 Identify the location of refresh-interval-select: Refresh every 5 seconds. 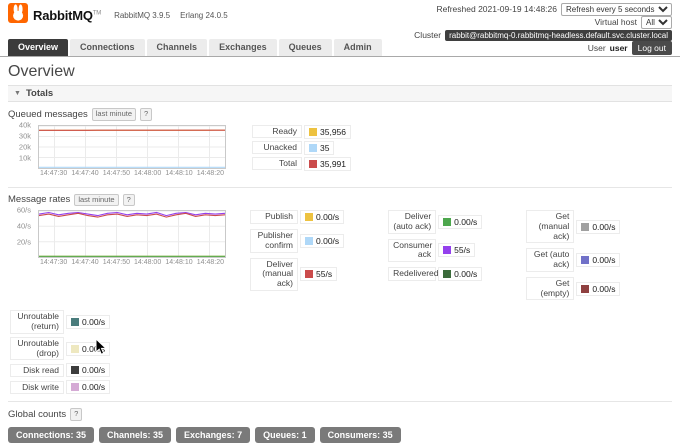
(616, 9).